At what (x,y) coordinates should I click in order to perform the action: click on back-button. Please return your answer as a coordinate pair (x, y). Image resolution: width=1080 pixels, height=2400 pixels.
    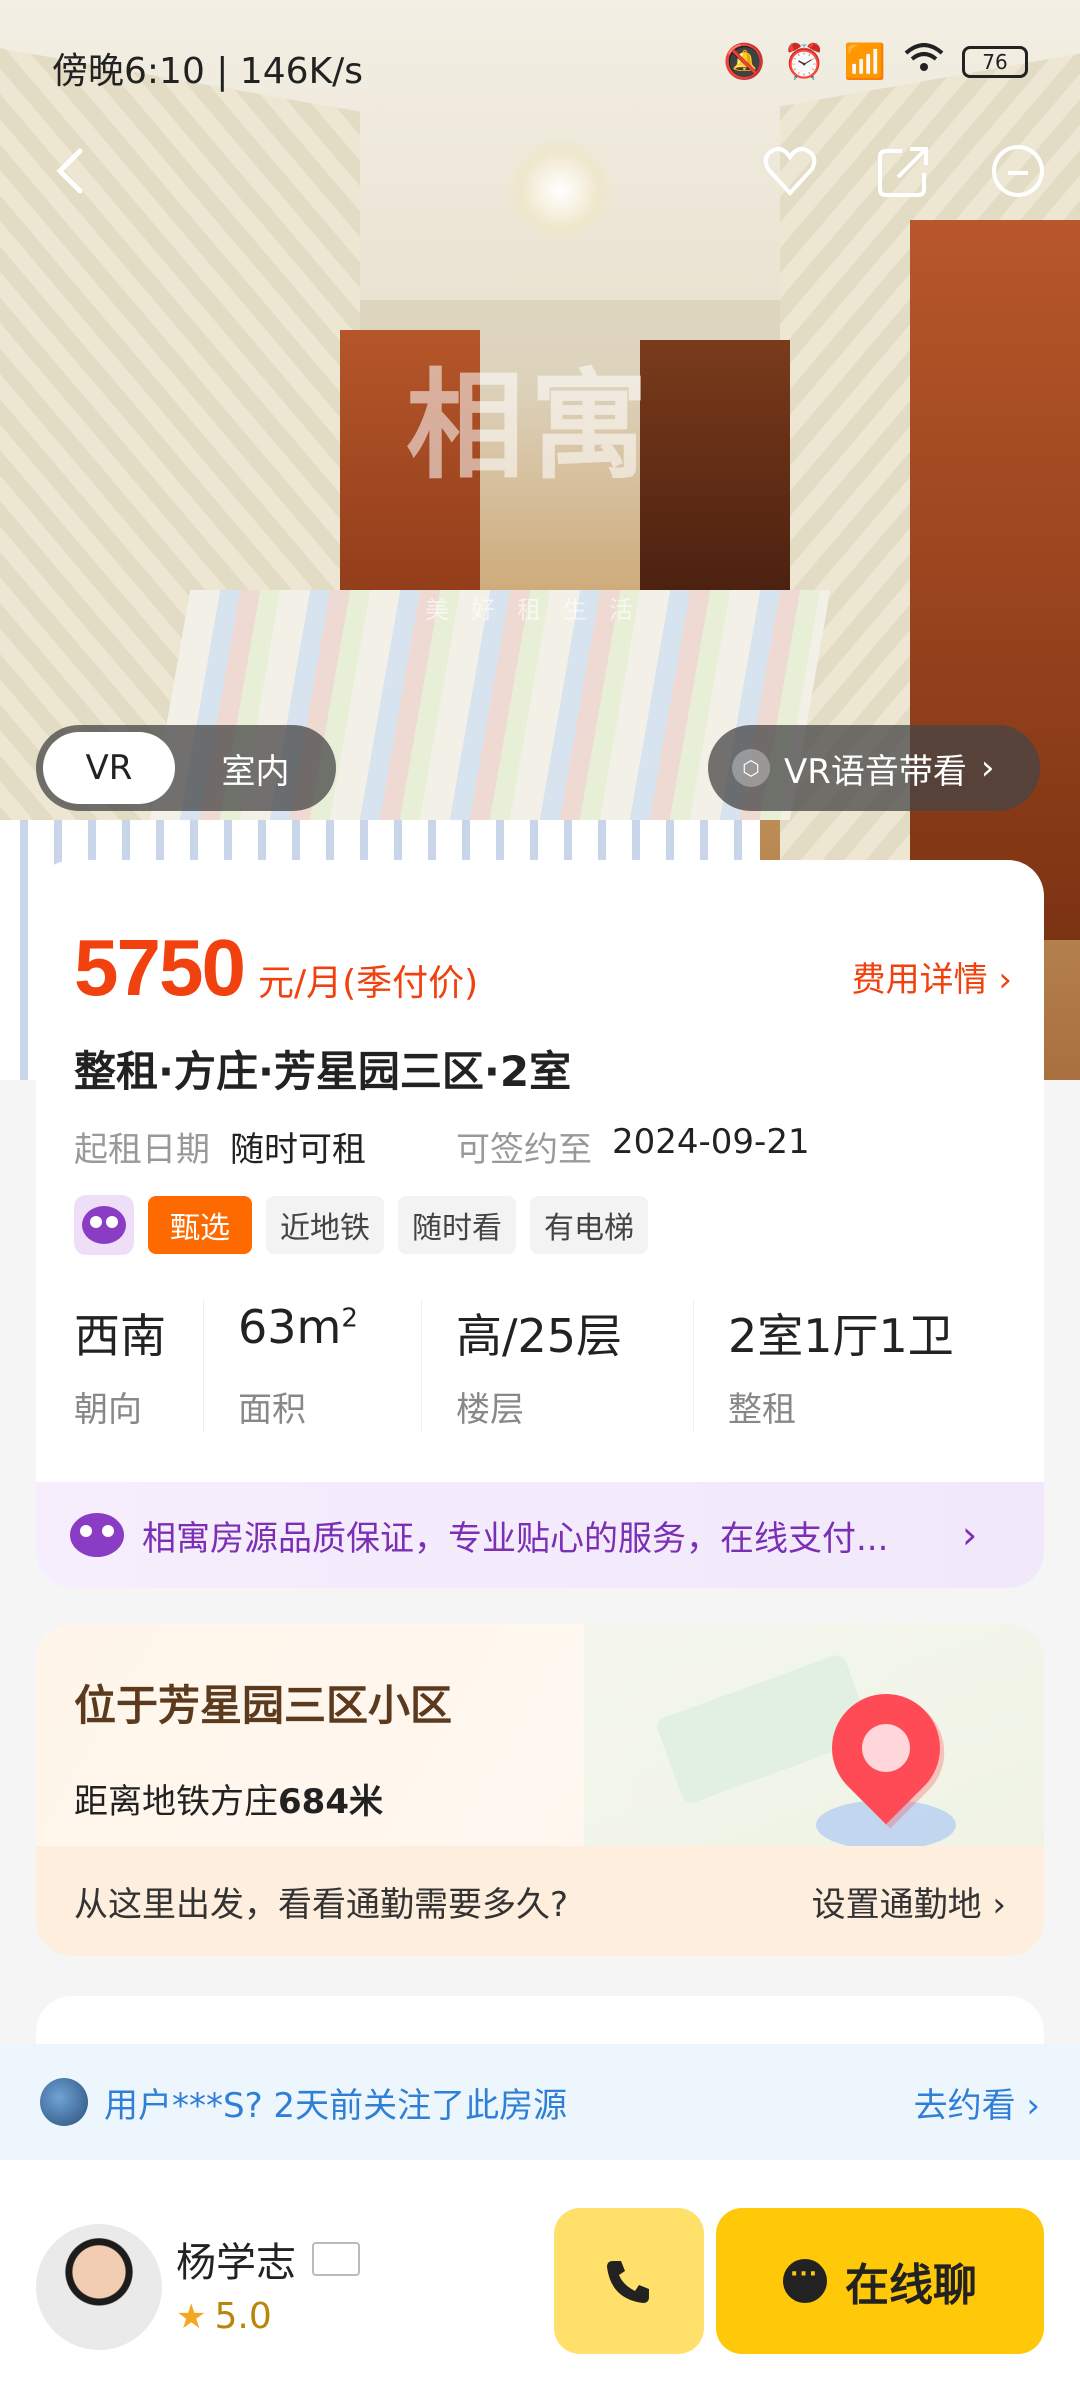
    Looking at the image, I should click on (72, 171).